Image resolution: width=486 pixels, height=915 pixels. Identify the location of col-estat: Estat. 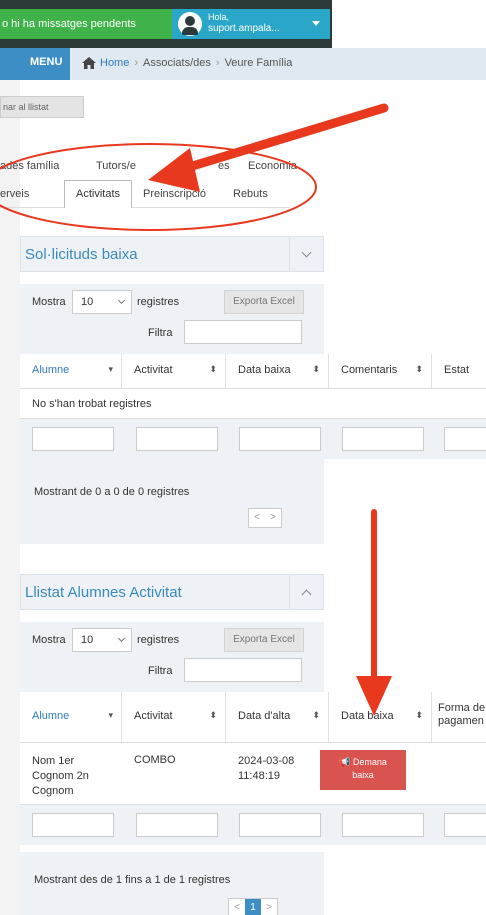
(459, 371).